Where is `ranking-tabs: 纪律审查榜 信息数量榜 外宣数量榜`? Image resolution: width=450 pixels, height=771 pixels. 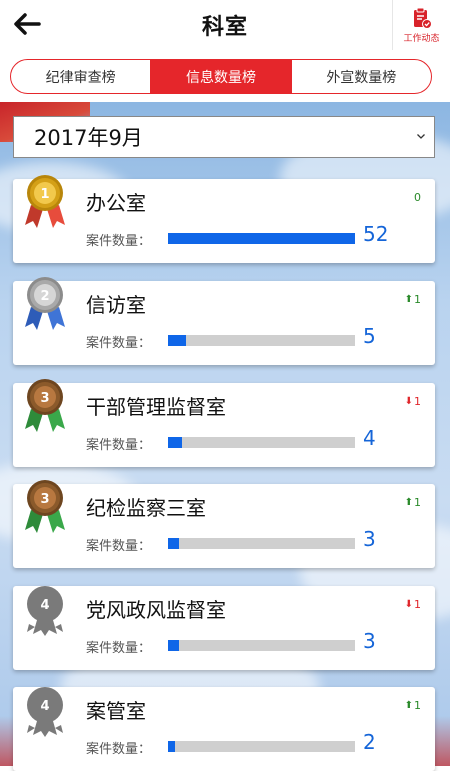
ranking-tabs: 纪律审查榜 信息数量榜 外宣数量榜 is located at coordinates (221, 76).